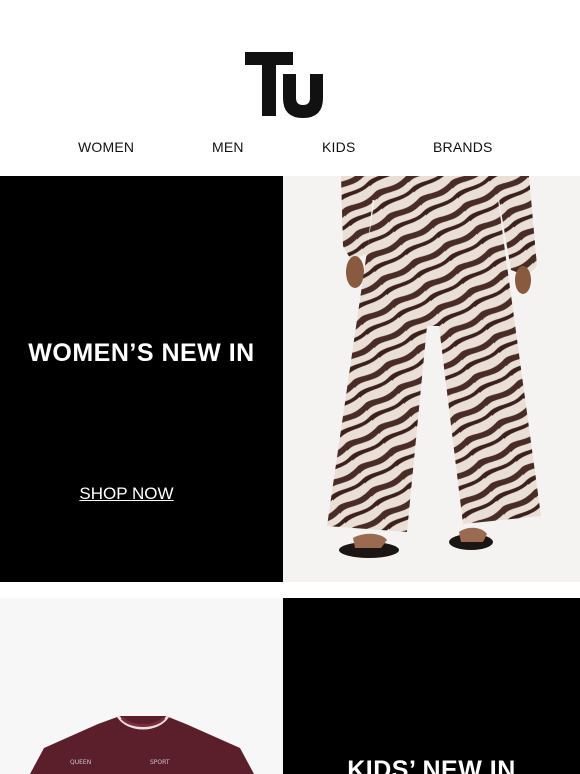  Describe the element at coordinates (290, 149) in the screenshot. I see `main-navigation: WOMEN MEN KIDS BRANDS` at that location.